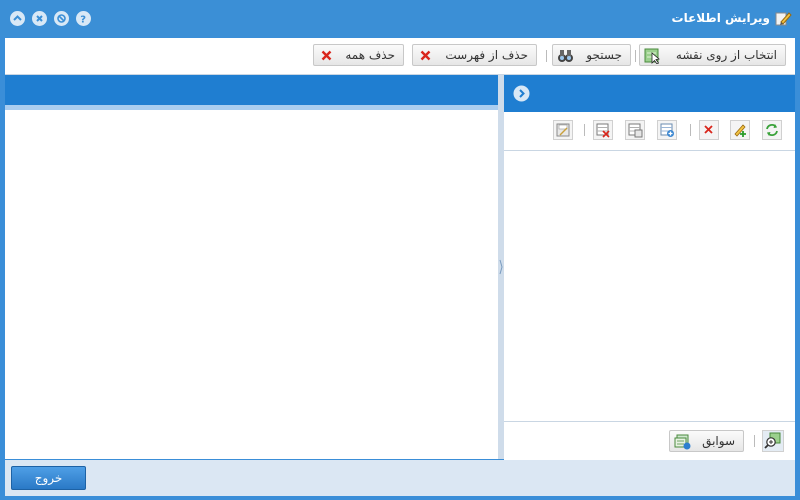 This screenshot has height=500, width=800. I want to click on layers-pane-header, so click(649, 93).